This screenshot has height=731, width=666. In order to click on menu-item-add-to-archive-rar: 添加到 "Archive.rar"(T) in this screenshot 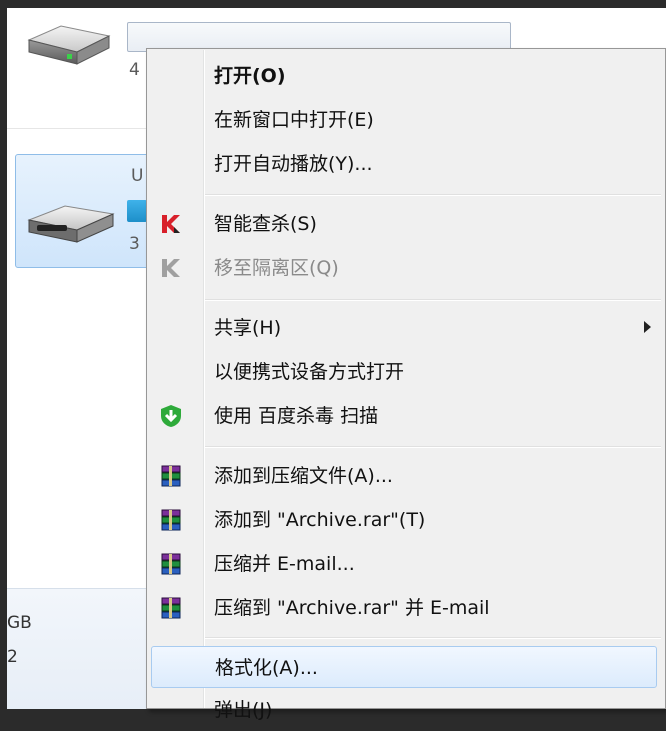, I will do `click(404, 520)`.